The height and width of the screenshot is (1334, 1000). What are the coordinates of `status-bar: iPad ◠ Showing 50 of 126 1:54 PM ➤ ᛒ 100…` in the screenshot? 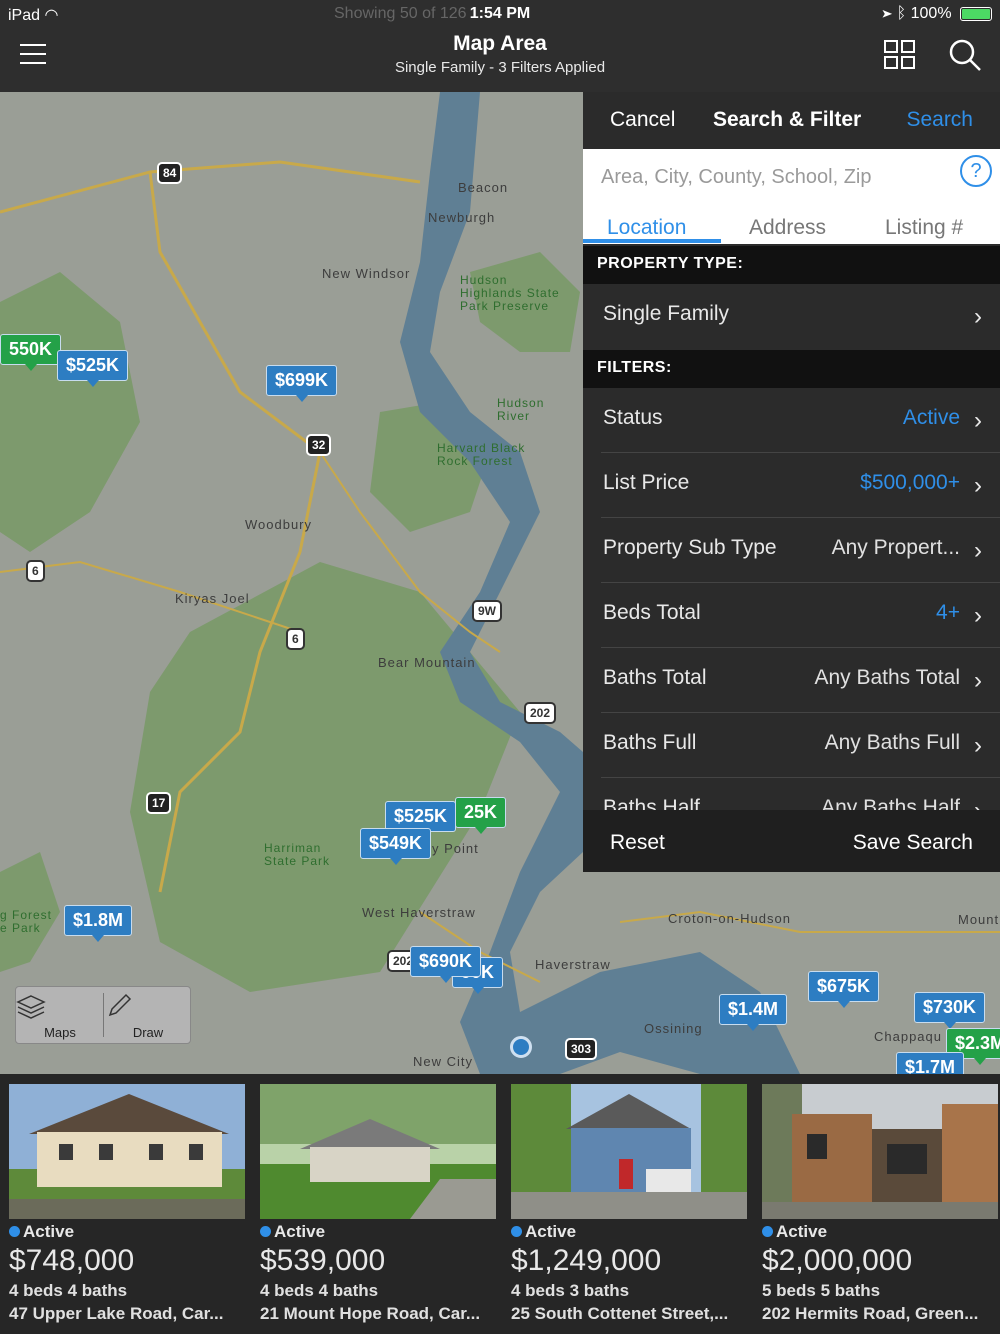 It's located at (500, 14).